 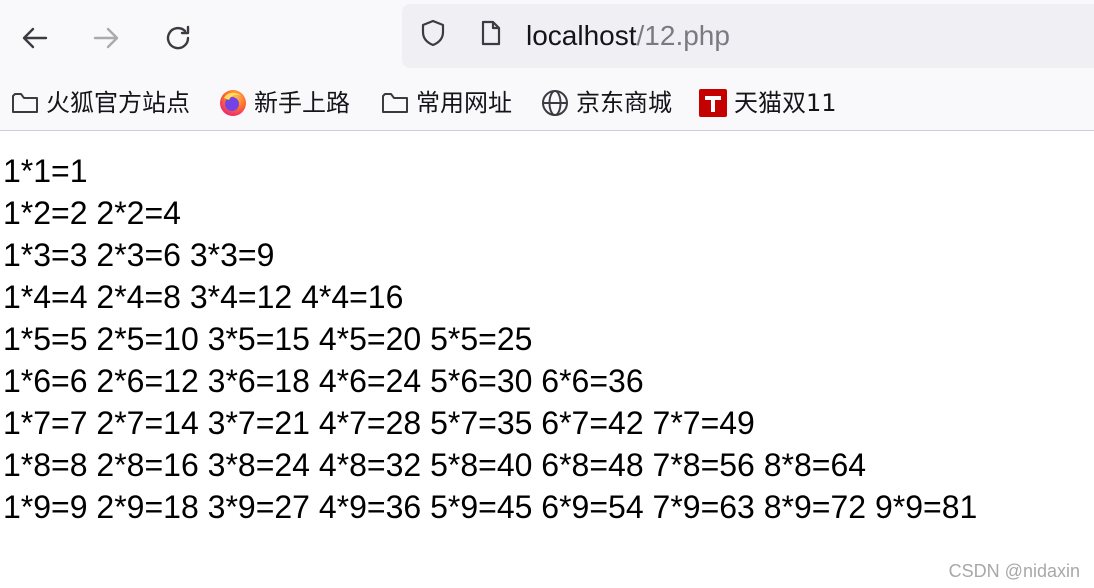 I want to click on shield-icon, so click(x=433, y=33).